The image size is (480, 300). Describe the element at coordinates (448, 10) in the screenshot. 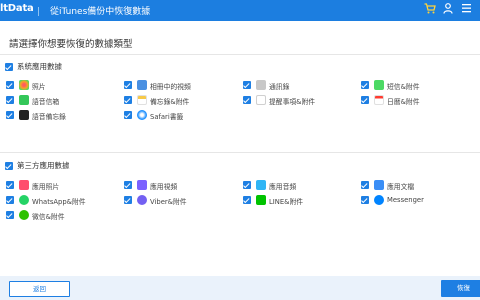

I see `user-icon` at that location.